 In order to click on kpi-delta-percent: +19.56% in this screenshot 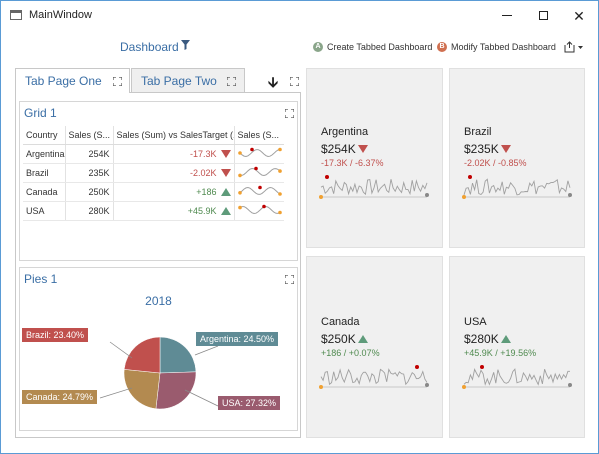, I will do `click(518, 353)`.